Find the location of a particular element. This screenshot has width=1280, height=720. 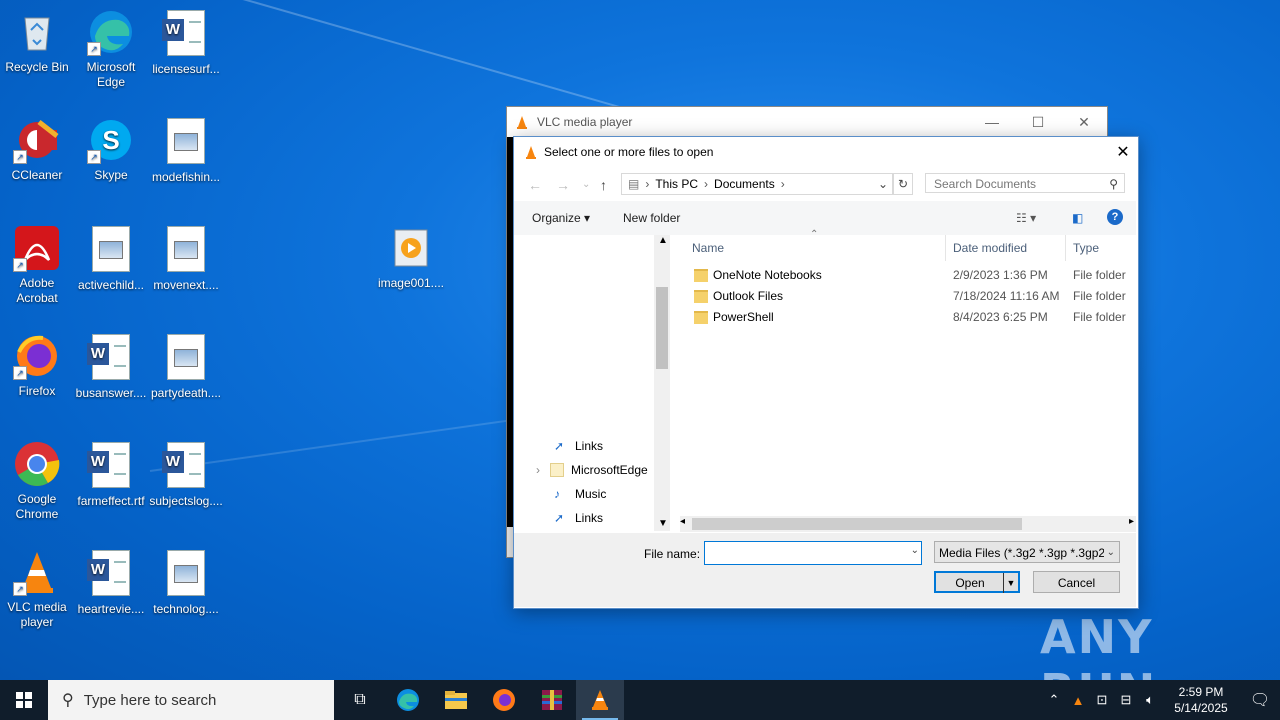

taskbar-vlc is located at coordinates (600, 700).